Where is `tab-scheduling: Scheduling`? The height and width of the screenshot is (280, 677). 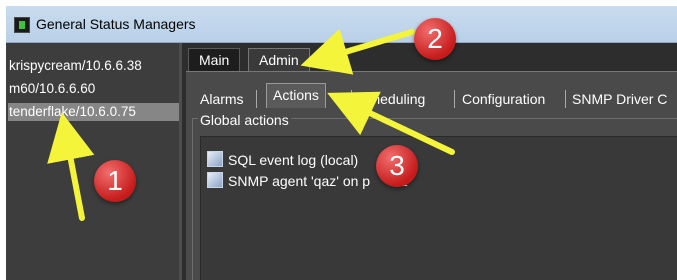
tab-scheduling: Scheduling is located at coordinates (390, 99).